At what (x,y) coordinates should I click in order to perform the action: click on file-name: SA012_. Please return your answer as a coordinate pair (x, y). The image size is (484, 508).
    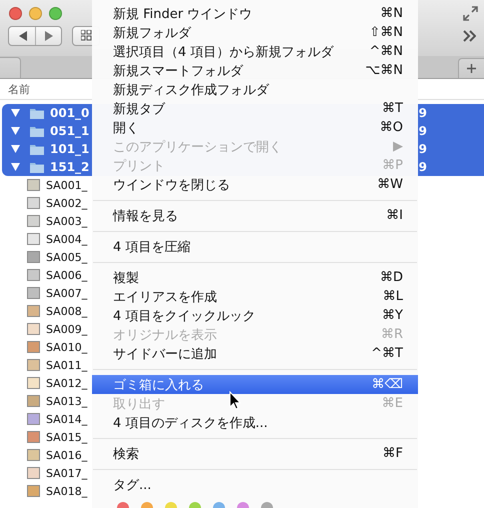
    Looking at the image, I should click on (67, 383).